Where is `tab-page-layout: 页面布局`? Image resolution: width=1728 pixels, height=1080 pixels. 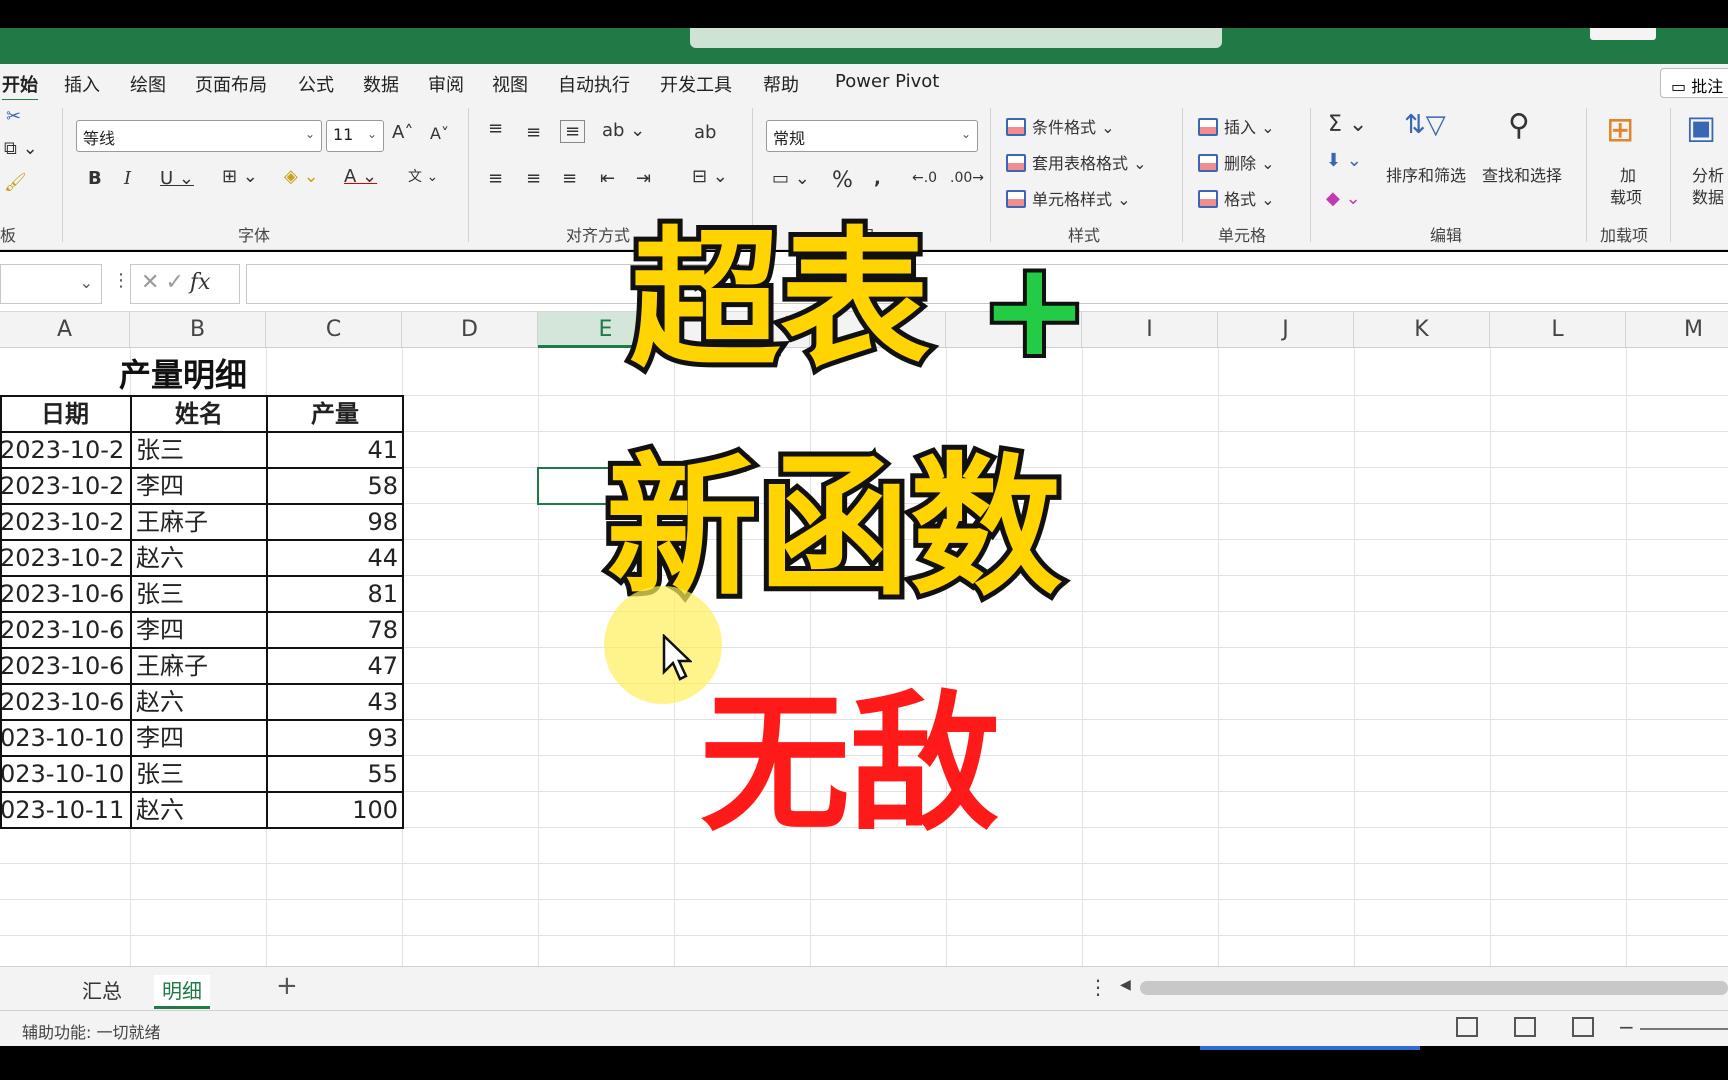
tab-page-layout: 页面布局 is located at coordinates (231, 84).